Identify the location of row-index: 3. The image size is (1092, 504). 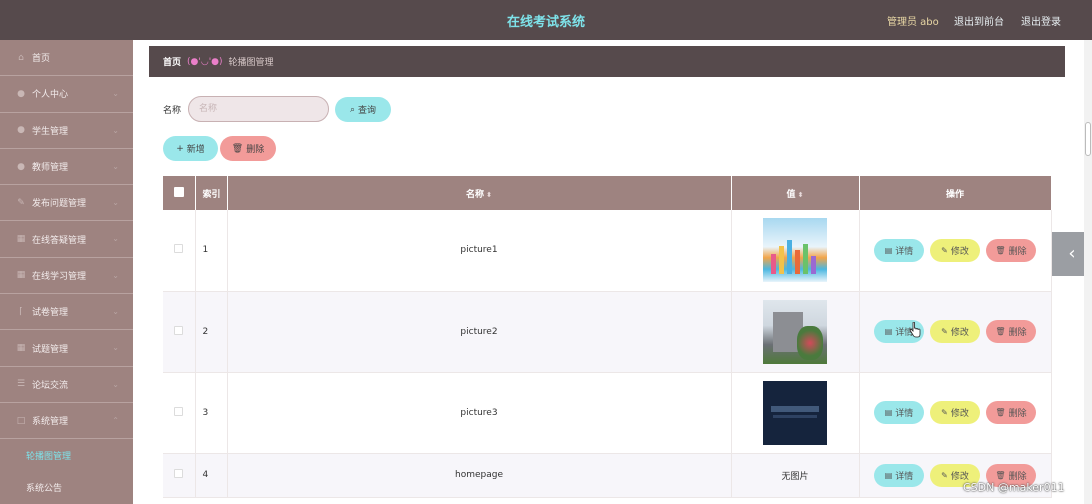
(211, 413).